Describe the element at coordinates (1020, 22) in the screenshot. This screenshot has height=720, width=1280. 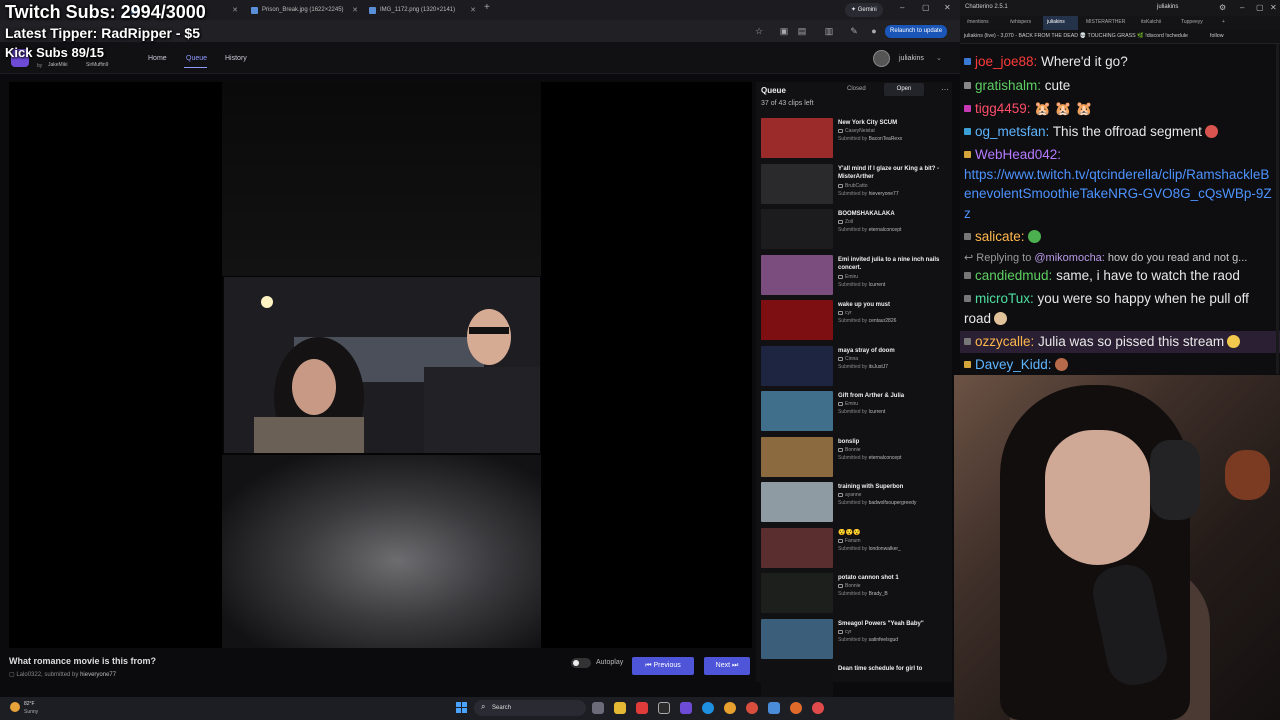
I see `chat-tab: /whispers` at that location.